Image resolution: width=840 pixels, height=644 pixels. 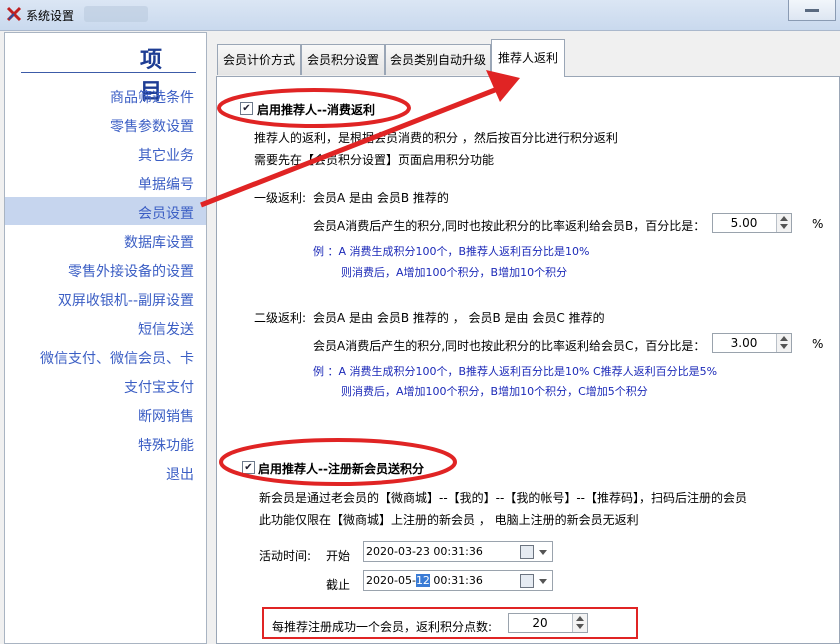 What do you see at coordinates (126, 300) in the screenshot?
I see `sidebar-item-dual-screen: 双屏收银机--副屏设置` at bounding box center [126, 300].